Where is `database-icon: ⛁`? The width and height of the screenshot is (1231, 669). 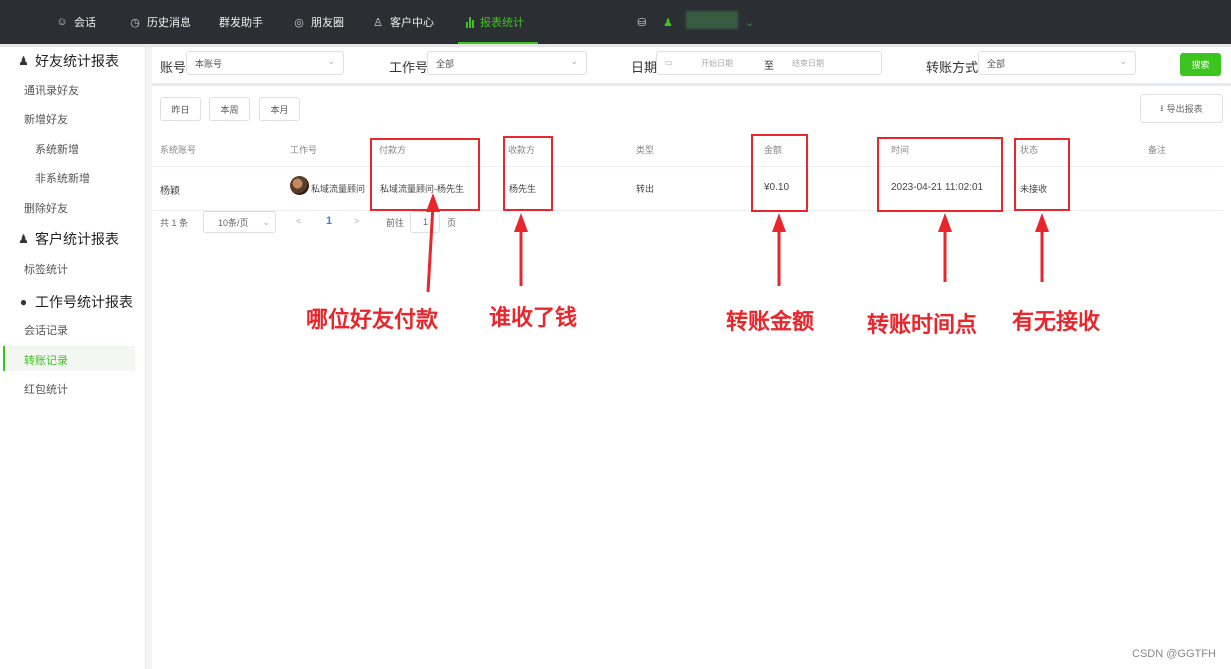
database-icon: ⛁ is located at coordinates (642, 22).